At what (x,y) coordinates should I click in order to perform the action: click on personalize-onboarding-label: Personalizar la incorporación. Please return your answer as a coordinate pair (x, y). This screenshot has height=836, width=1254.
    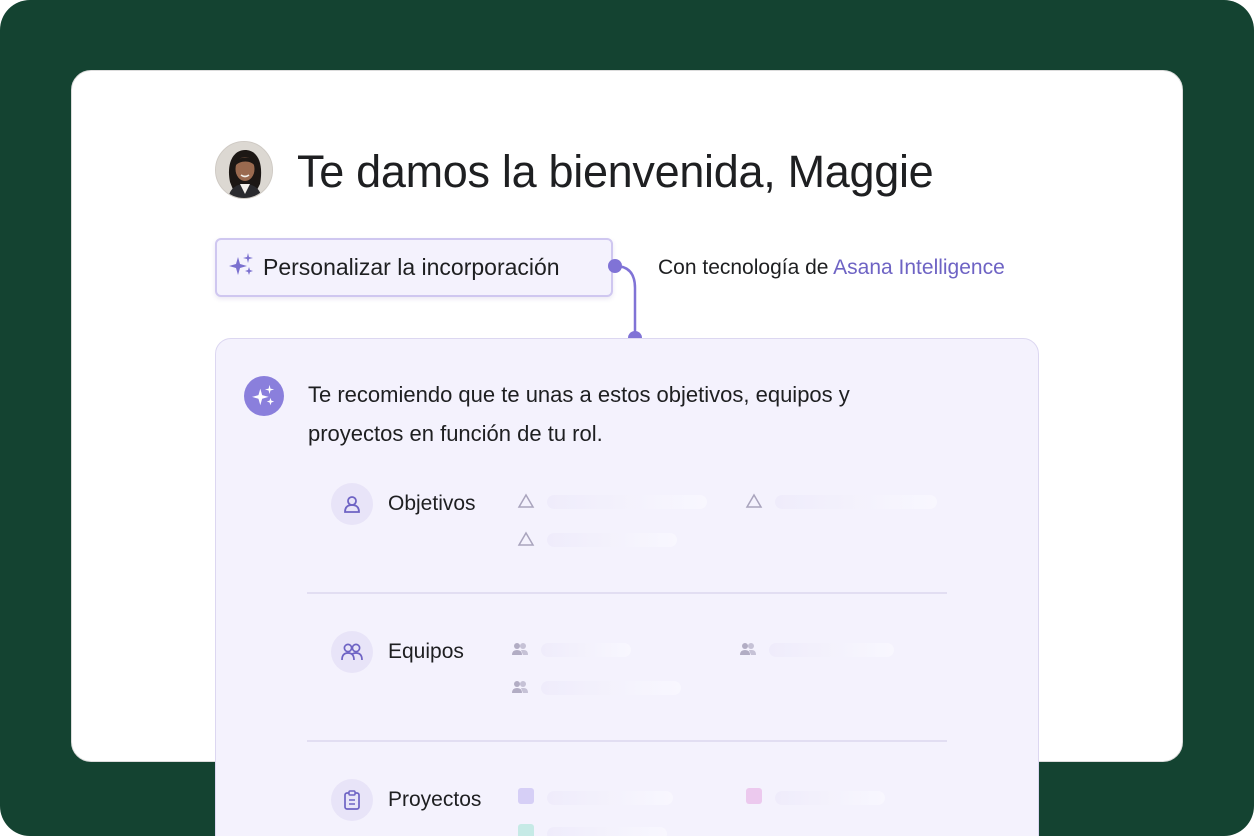
    Looking at the image, I should click on (411, 267).